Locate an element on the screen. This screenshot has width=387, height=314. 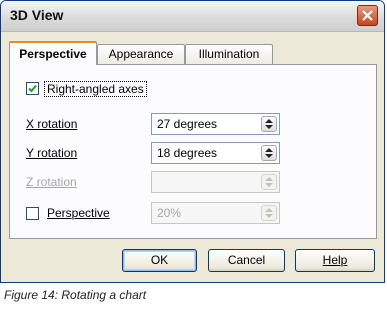
y-rotation-spinner is located at coordinates (269, 153).